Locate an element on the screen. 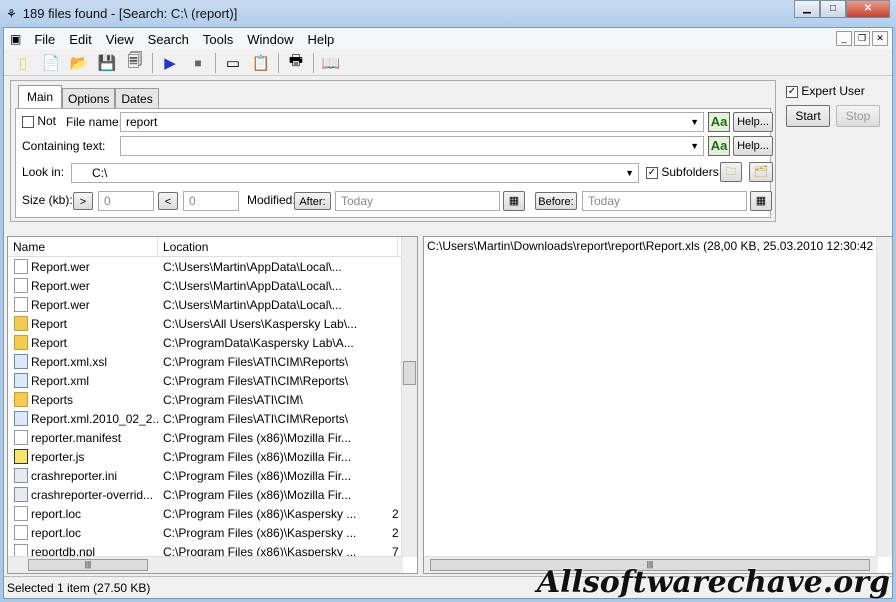 The image size is (896, 602). size-greater-button: > is located at coordinates (83, 201).